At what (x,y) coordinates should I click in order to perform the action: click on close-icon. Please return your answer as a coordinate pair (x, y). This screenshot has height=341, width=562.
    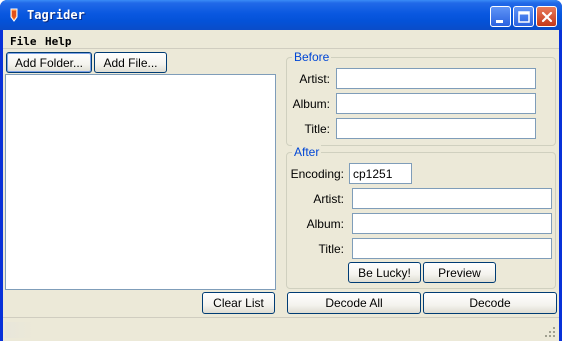
    Looking at the image, I should click on (547, 17).